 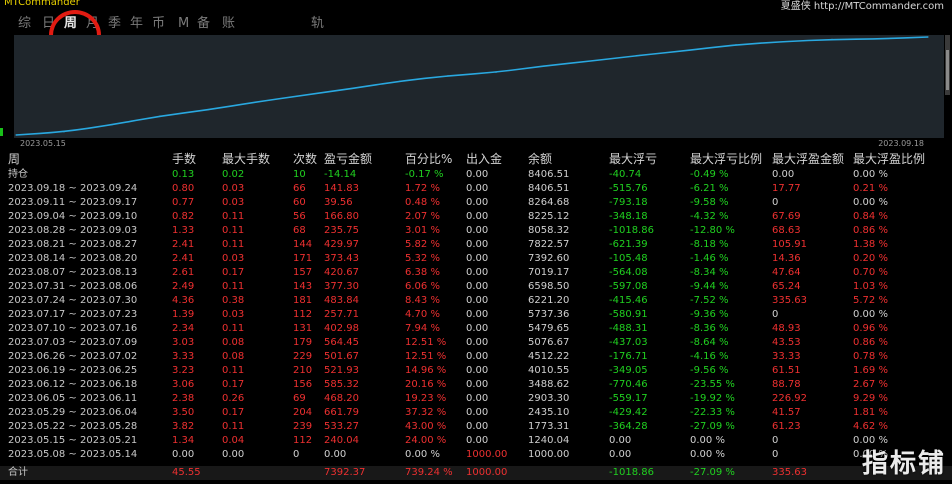 I want to click on tab-5: 年, so click(x=136, y=24).